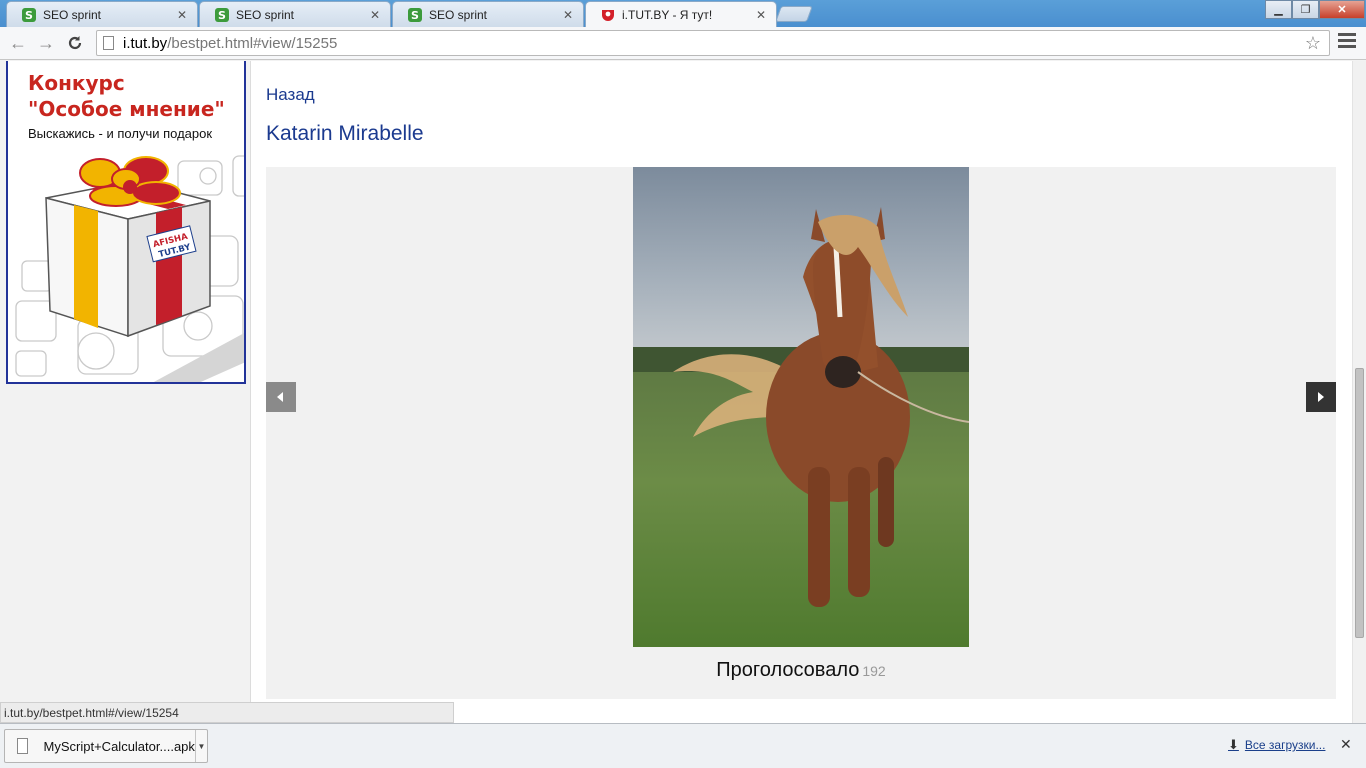  Describe the element at coordinates (227, 712) in the screenshot. I see `status-url-tooltip: i.tut.by/bestpet.html#/view/15254` at that location.